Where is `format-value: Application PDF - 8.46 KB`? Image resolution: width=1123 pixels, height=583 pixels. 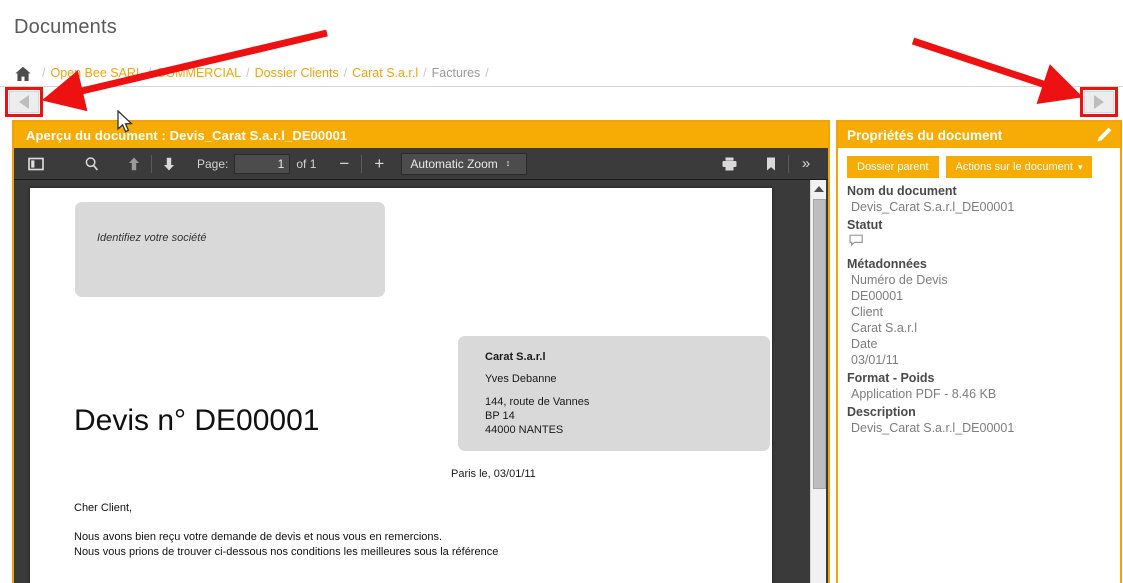
format-value: Application PDF - 8.46 KB is located at coordinates (924, 394).